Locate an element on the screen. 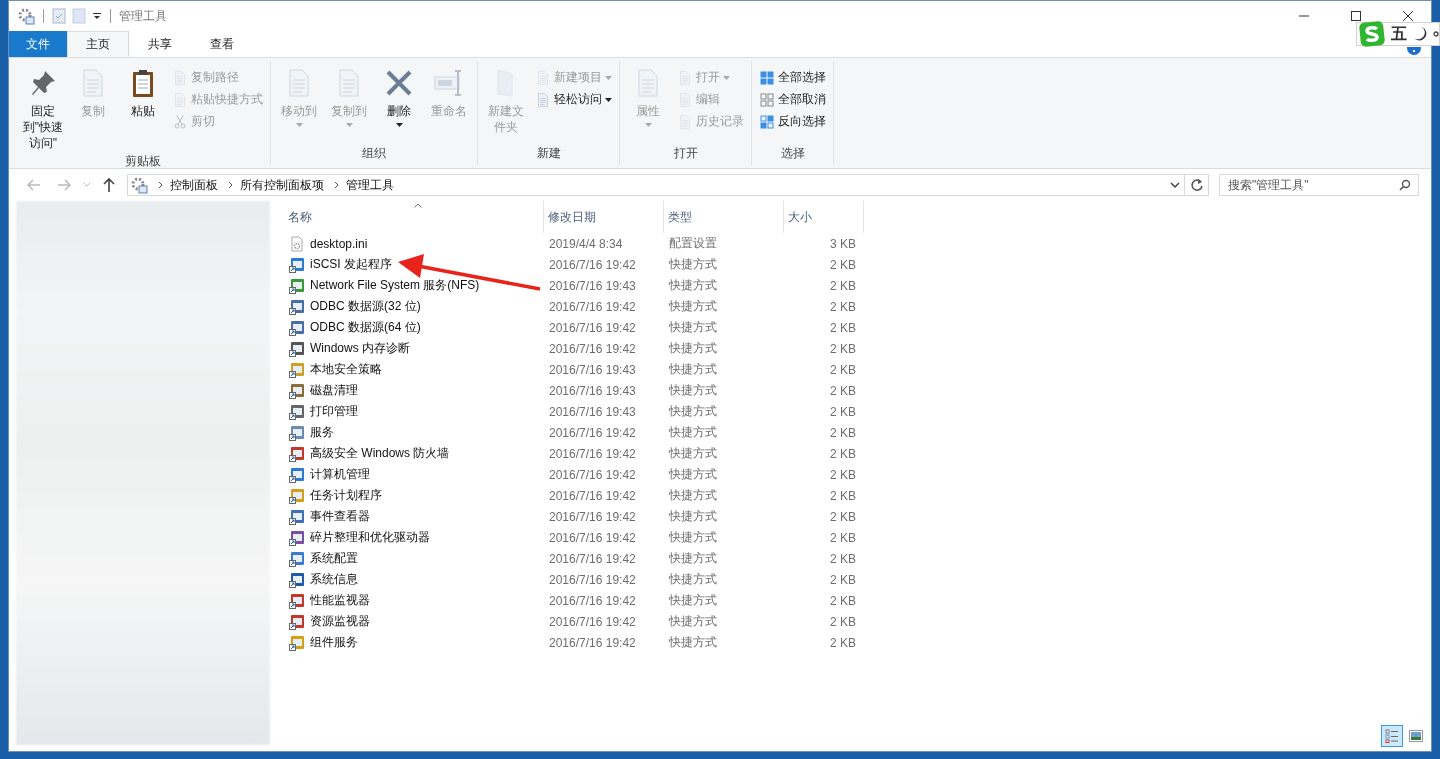  column-header: 修改日期 is located at coordinates (604, 217).